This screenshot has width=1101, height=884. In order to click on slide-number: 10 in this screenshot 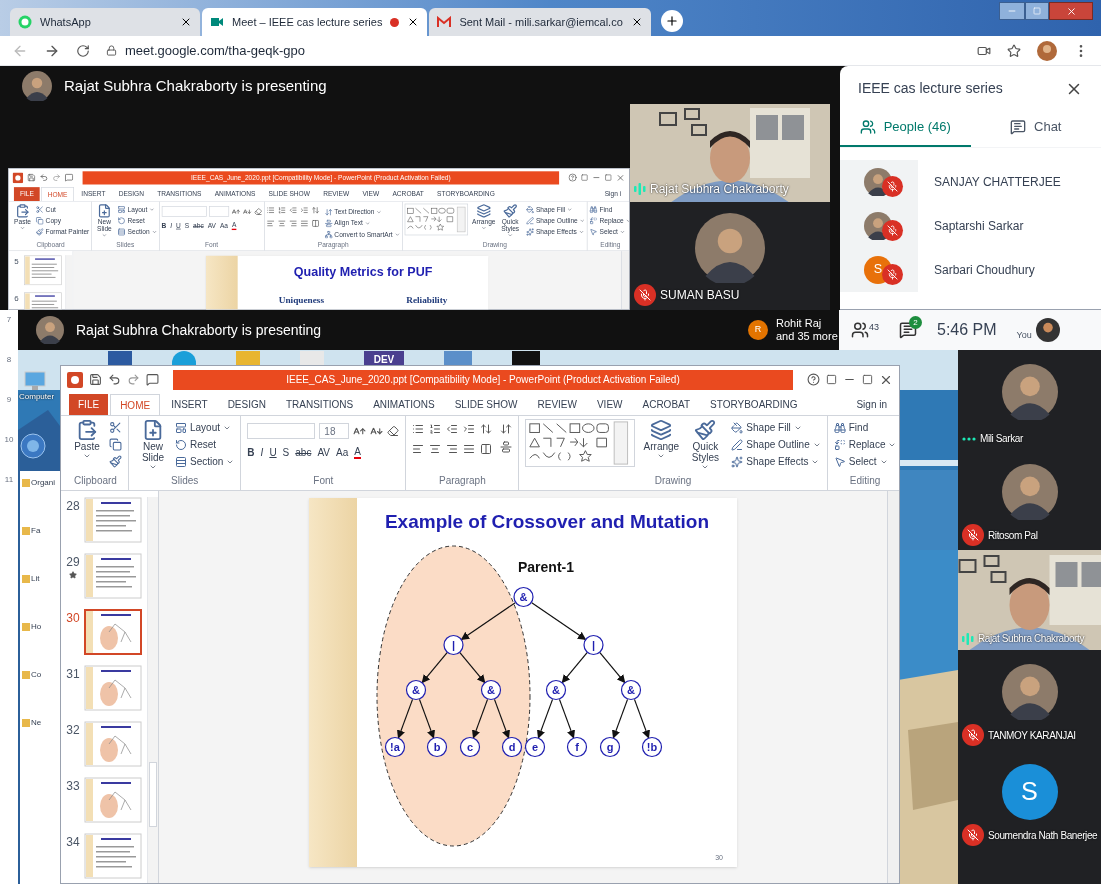, I will do `click(9, 440)`.